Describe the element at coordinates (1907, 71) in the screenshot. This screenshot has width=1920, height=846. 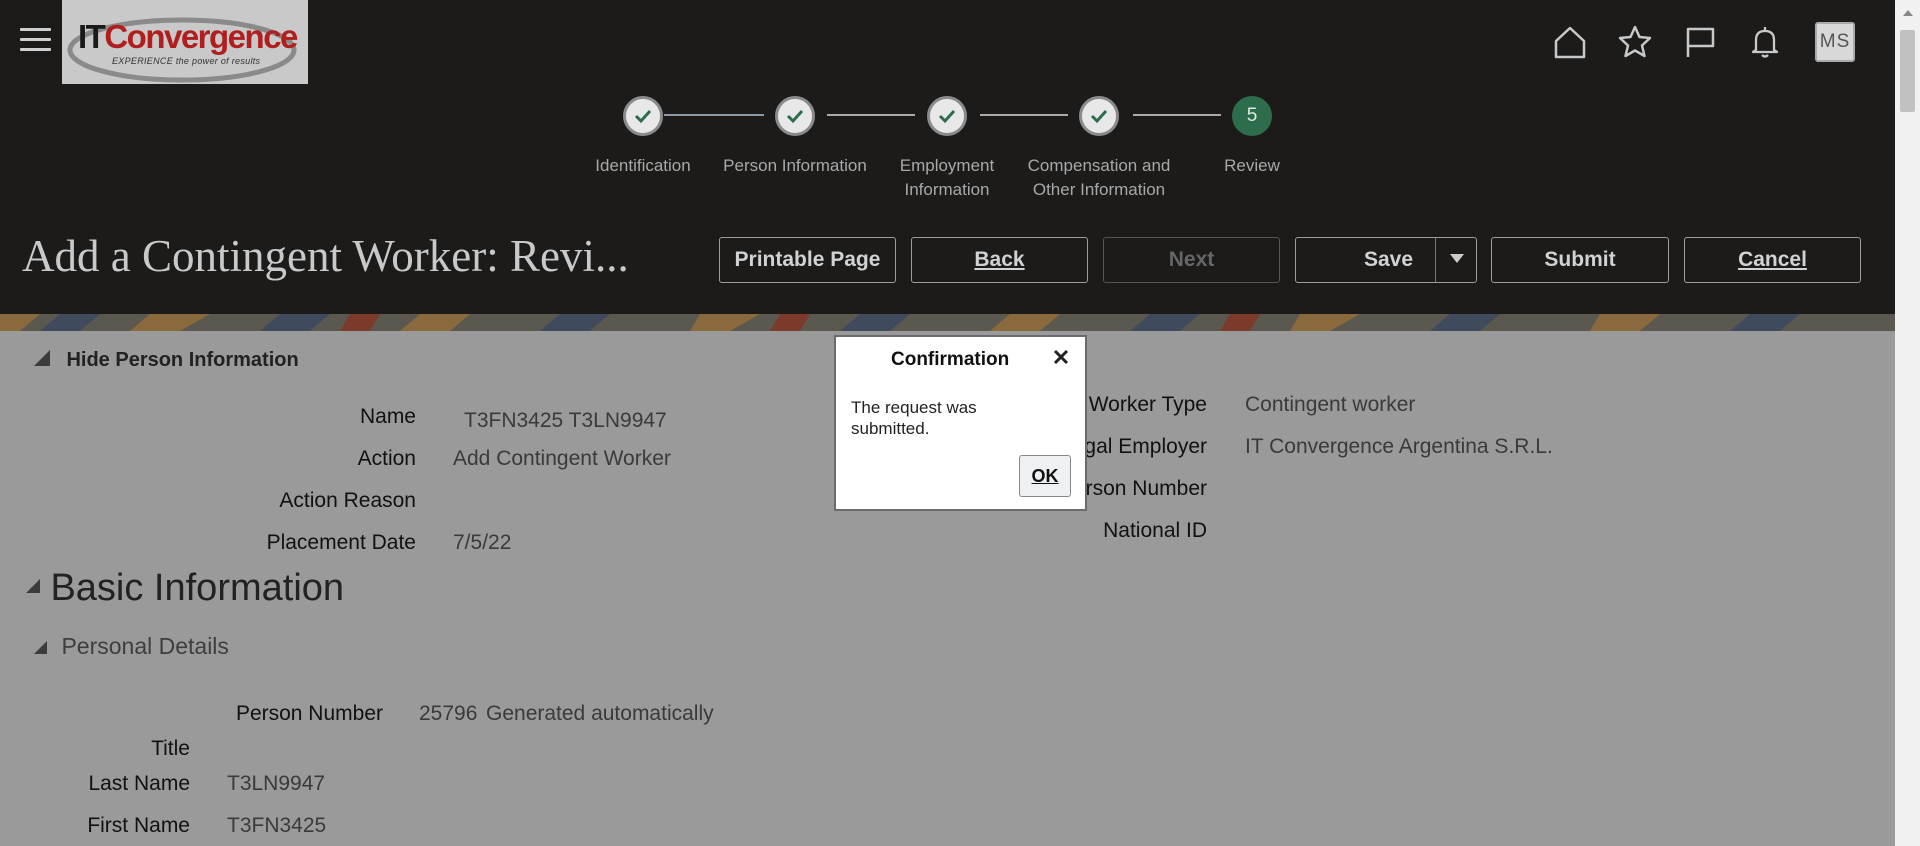
I see `scrollbar-thumb` at that location.